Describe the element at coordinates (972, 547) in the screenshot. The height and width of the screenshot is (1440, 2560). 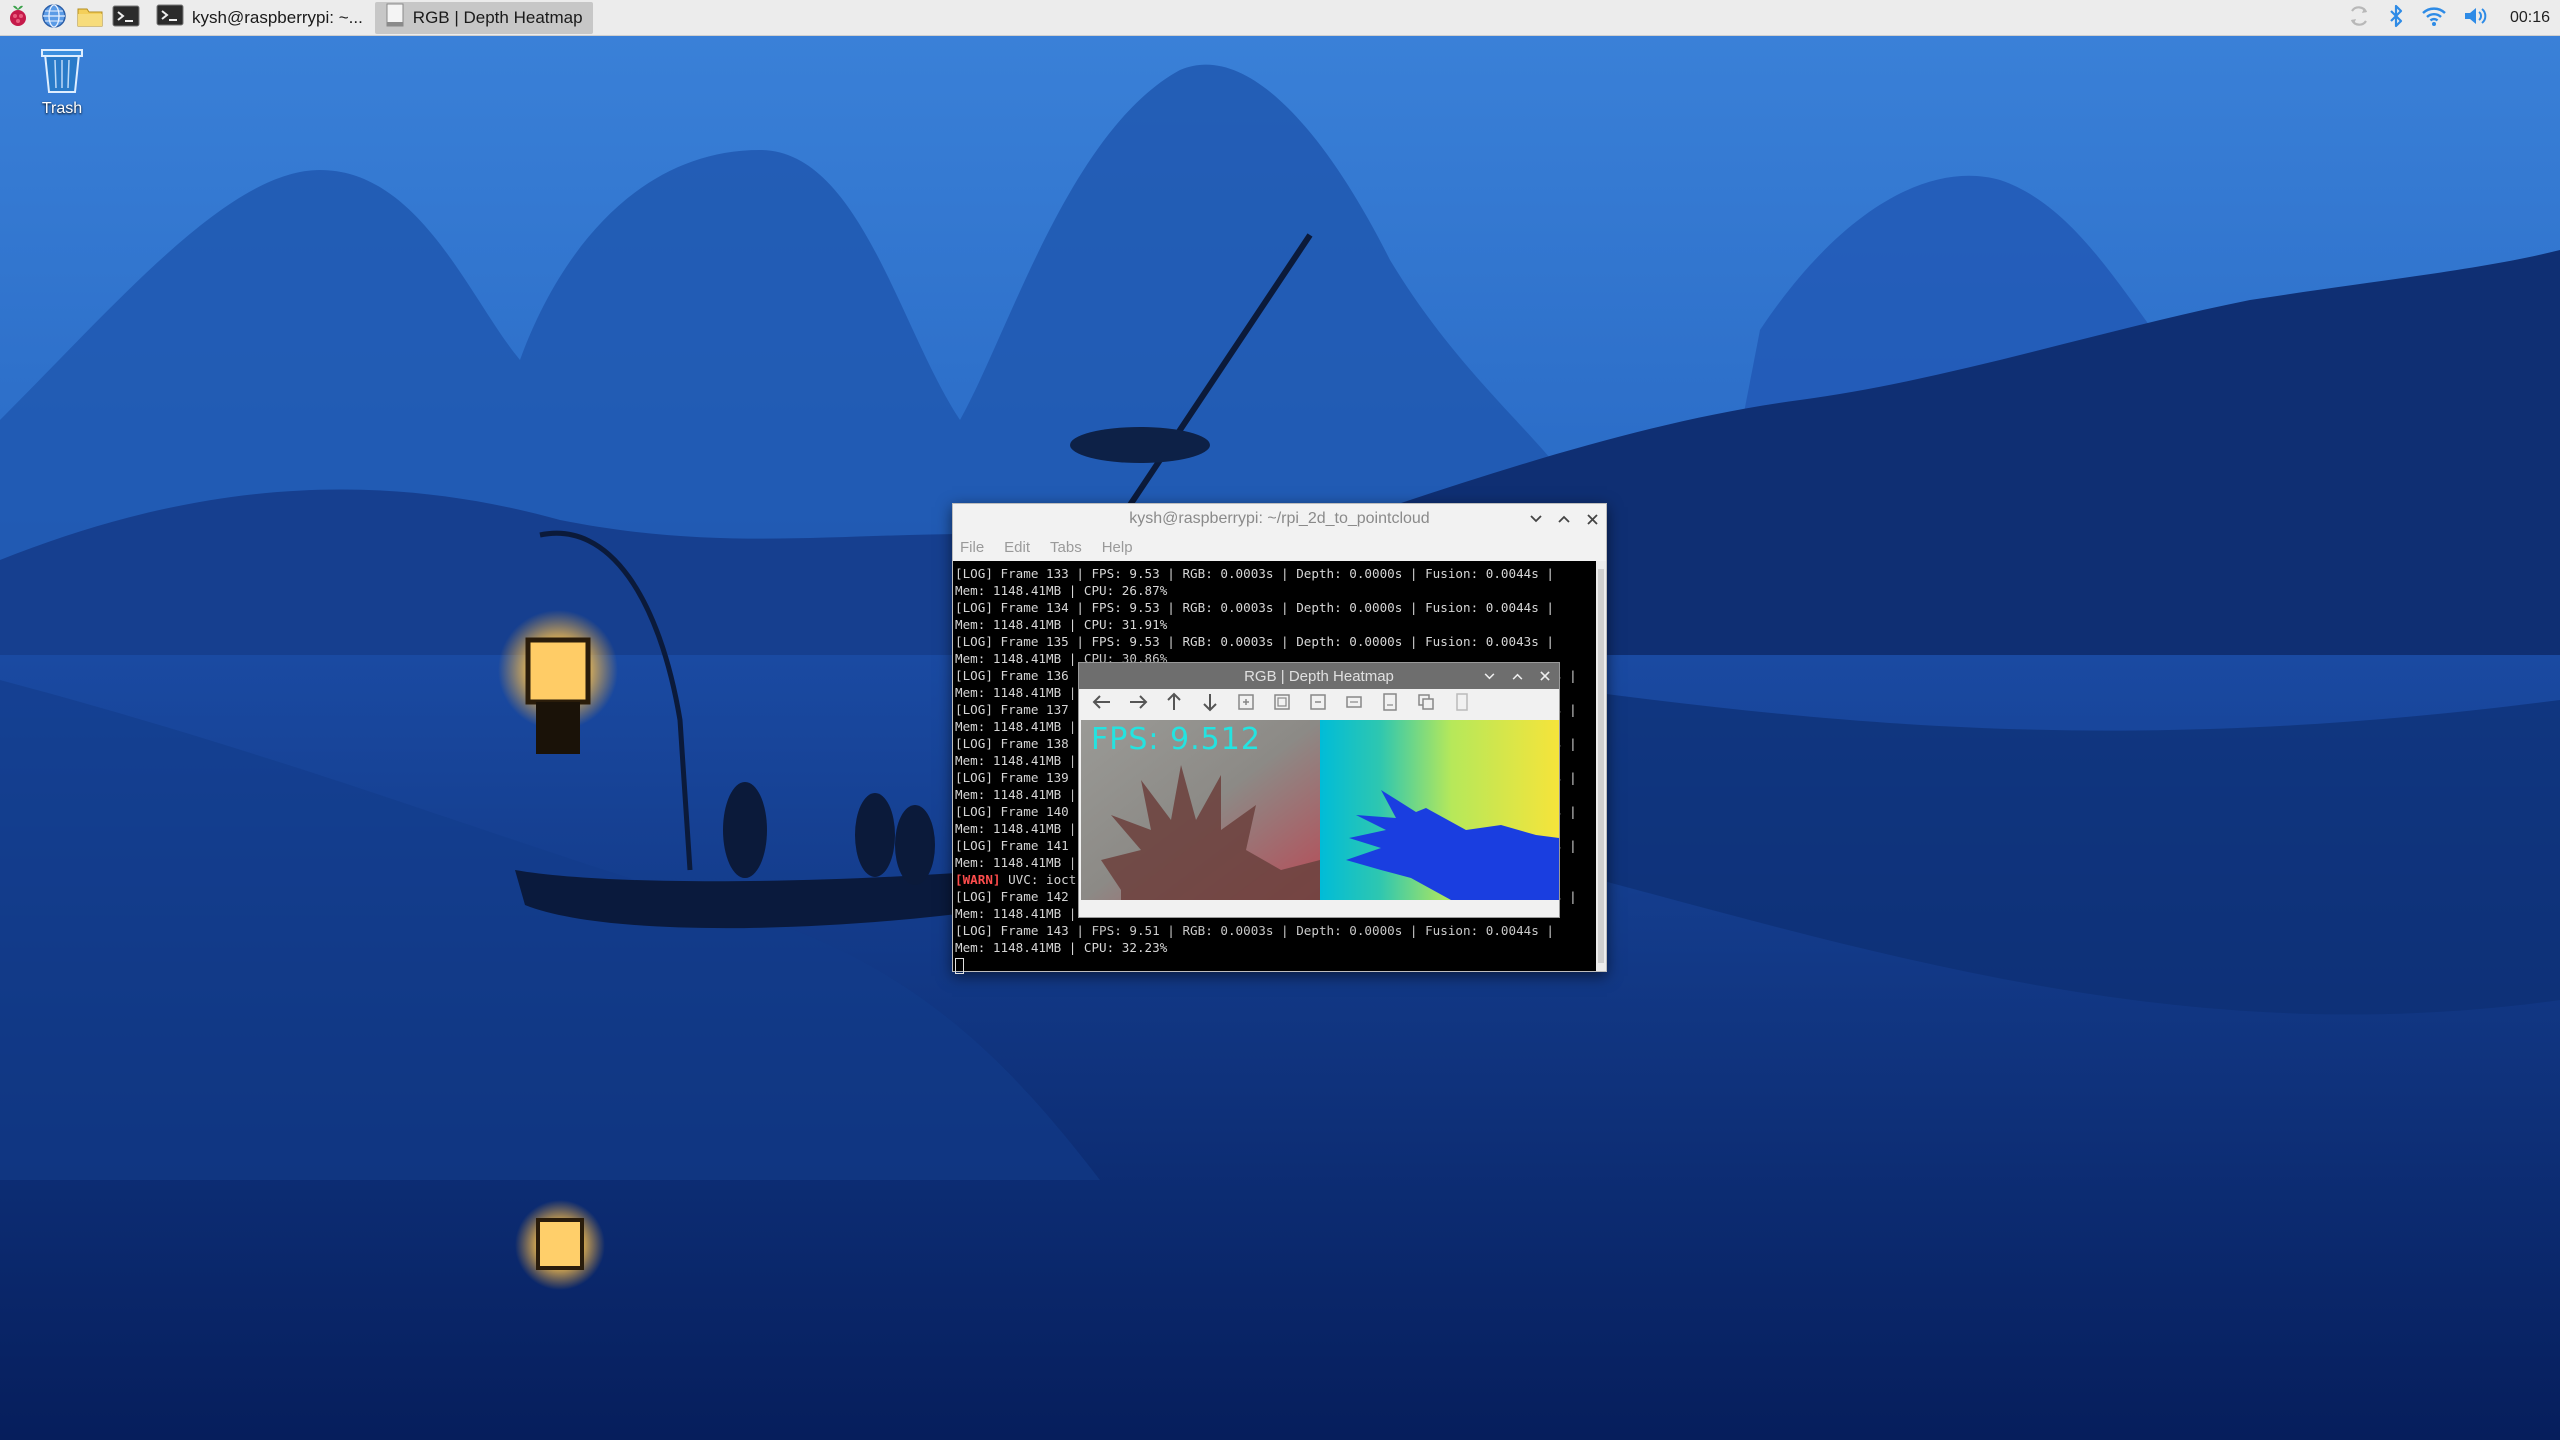
I see `menu-file: File` at that location.